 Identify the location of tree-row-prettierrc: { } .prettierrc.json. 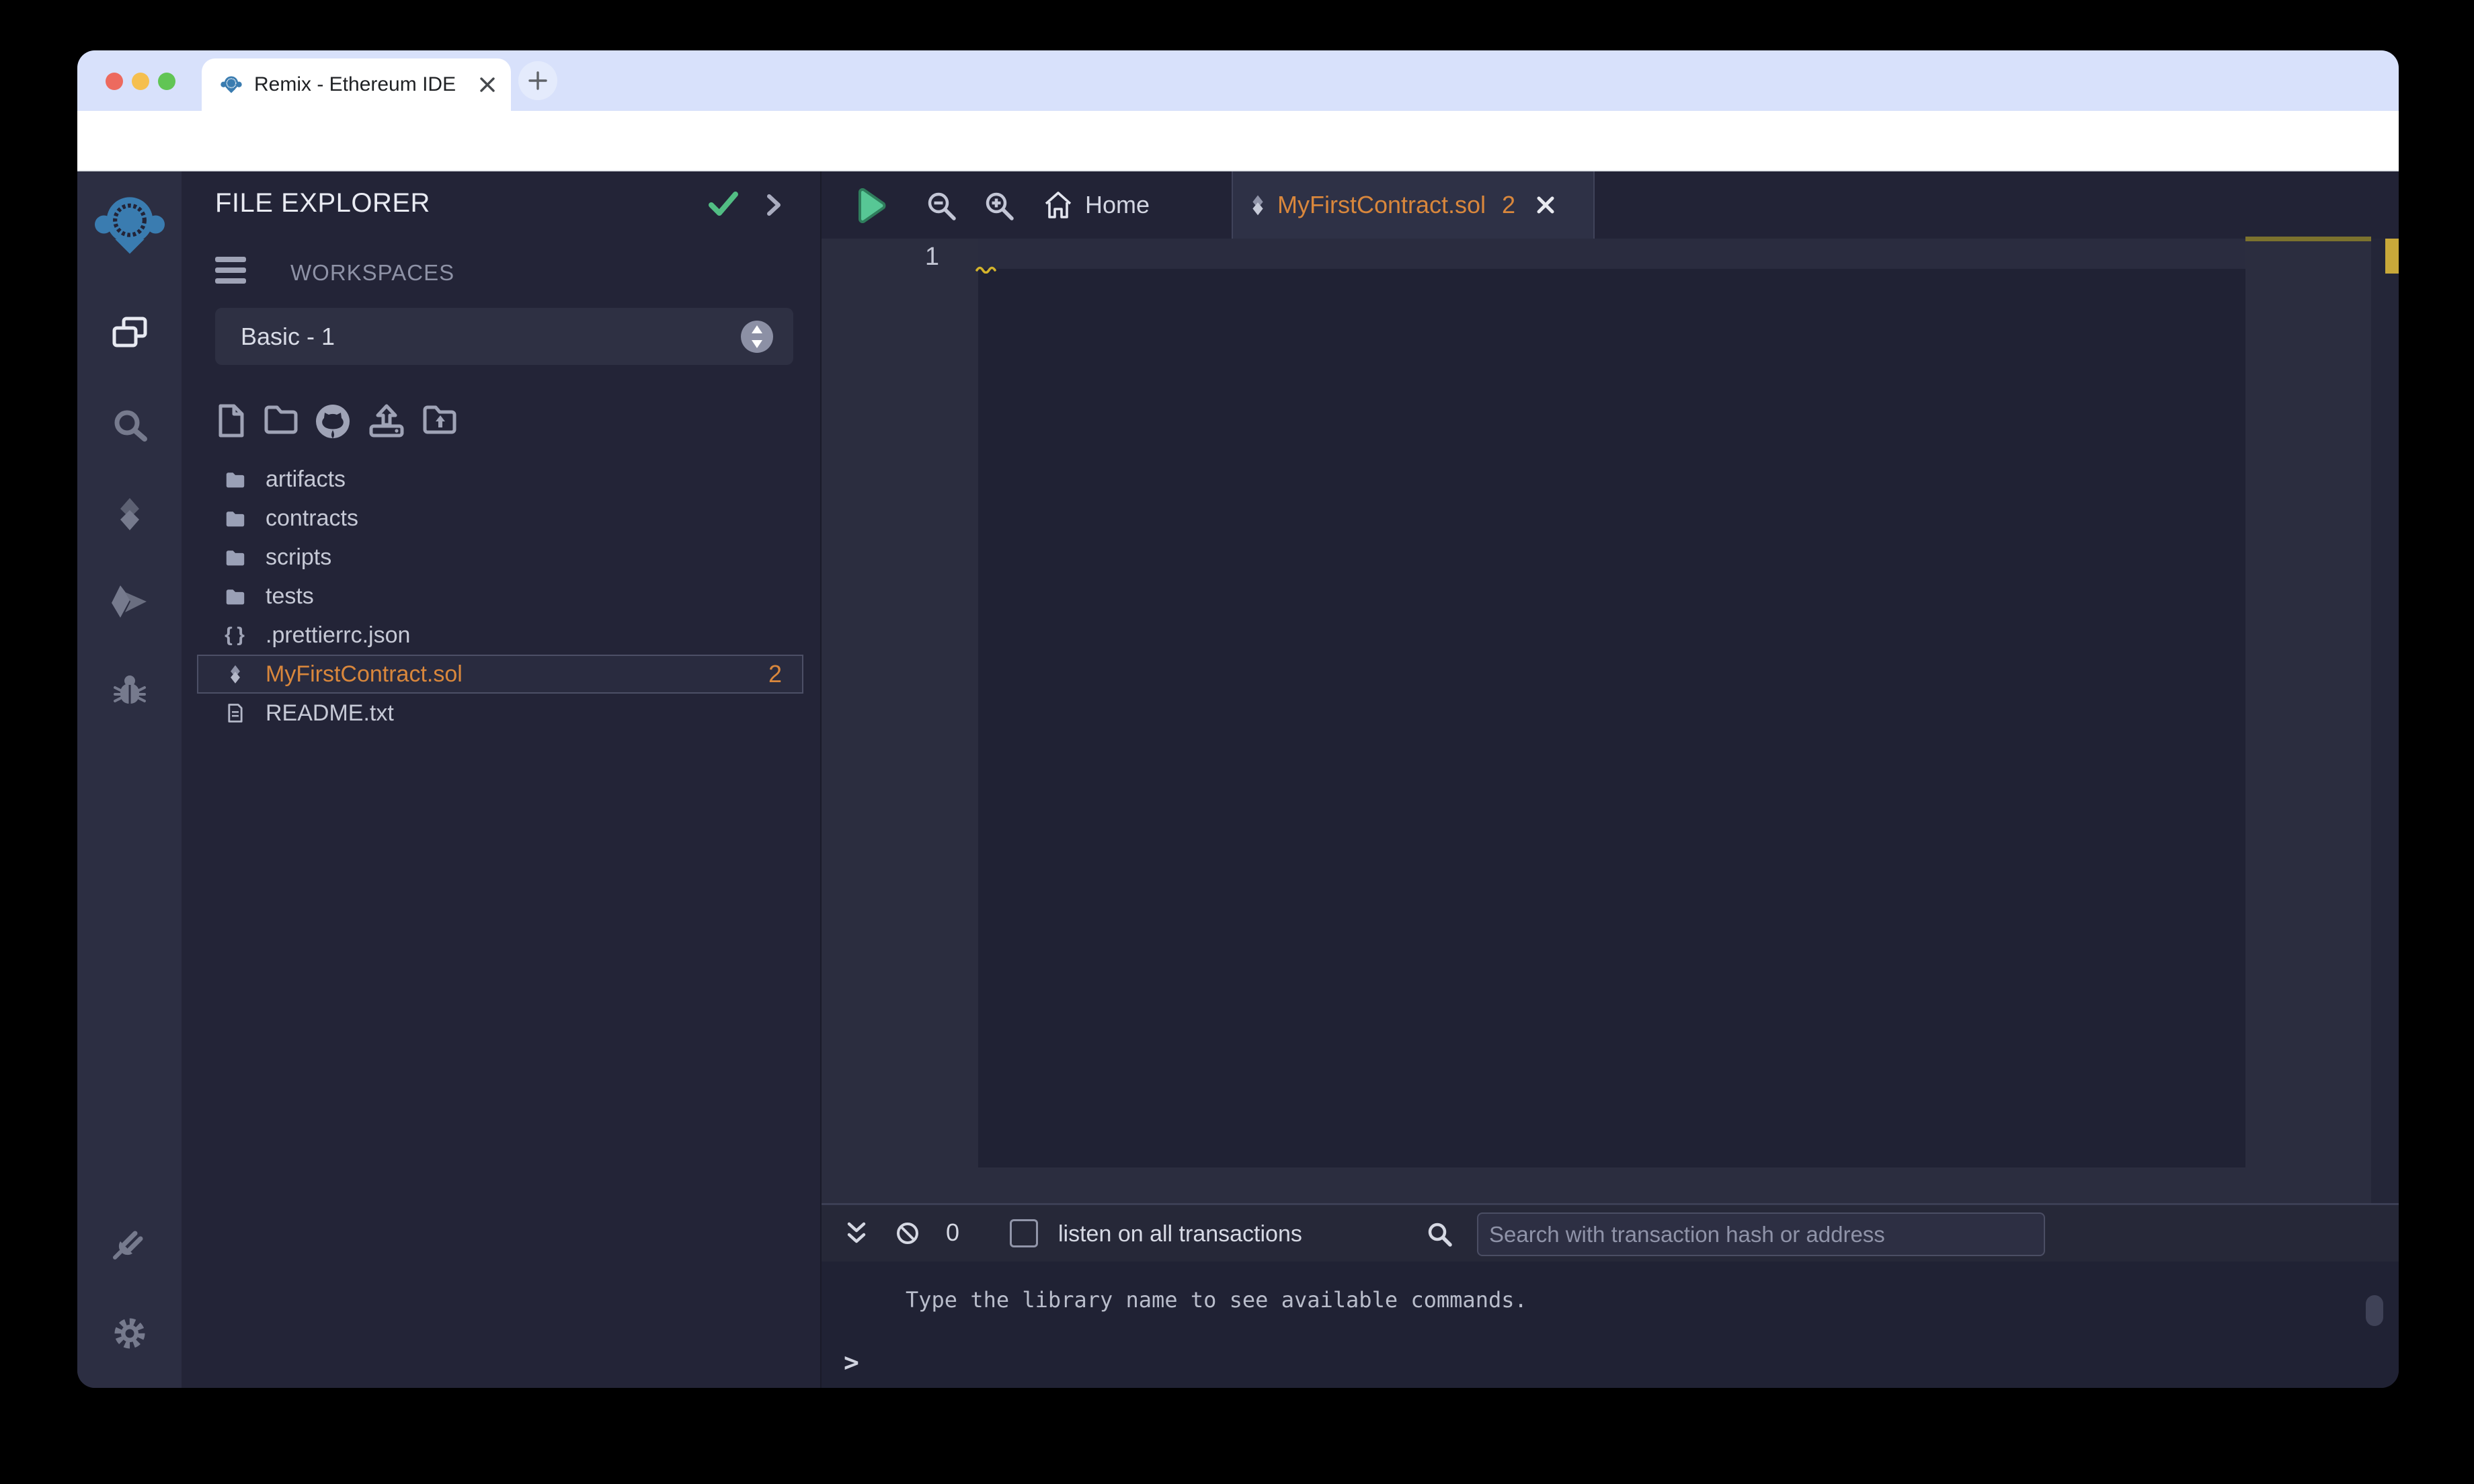
(501, 635).